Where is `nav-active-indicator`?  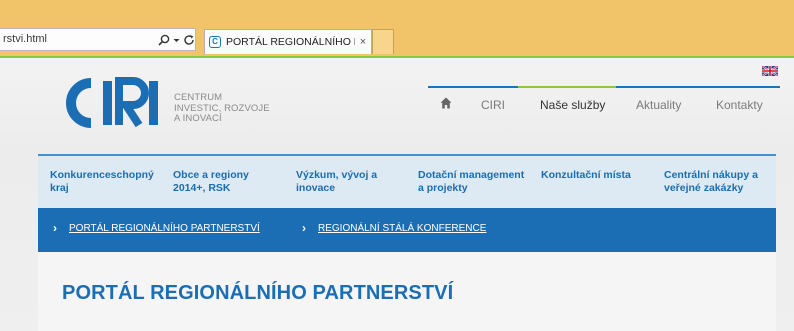 nav-active-indicator is located at coordinates (567, 87).